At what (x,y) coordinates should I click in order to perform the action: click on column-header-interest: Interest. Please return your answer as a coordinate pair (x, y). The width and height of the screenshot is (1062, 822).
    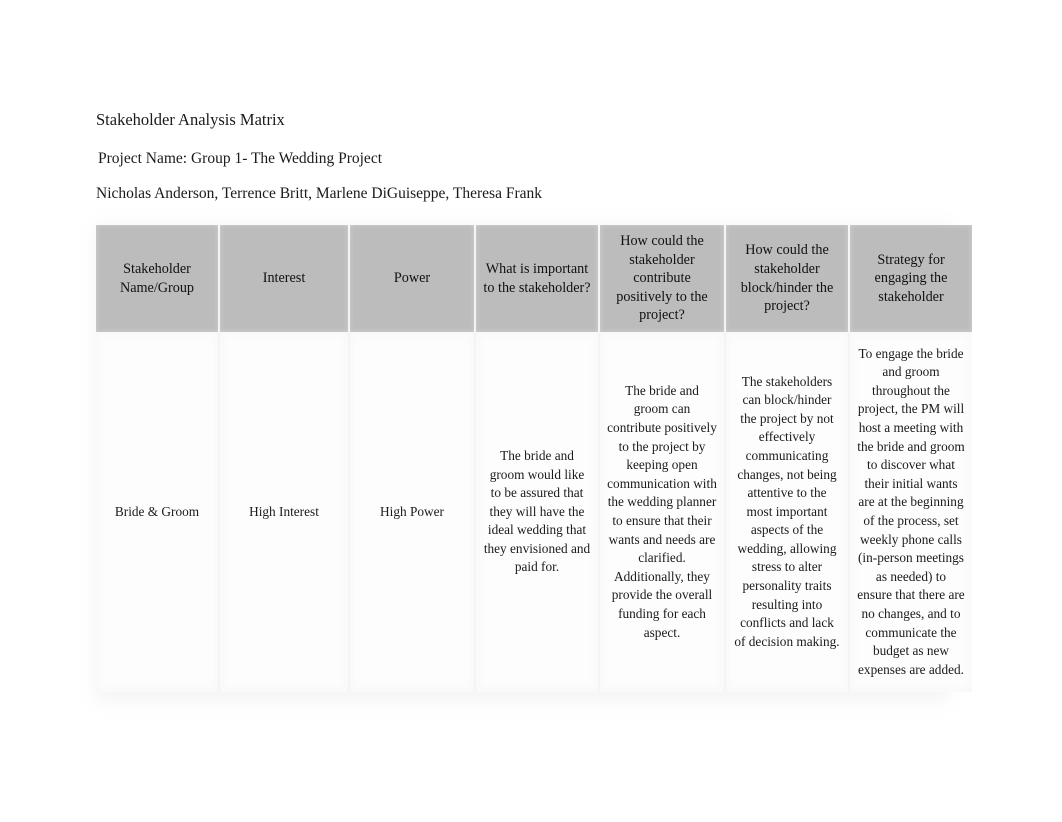
    Looking at the image, I should click on (284, 278).